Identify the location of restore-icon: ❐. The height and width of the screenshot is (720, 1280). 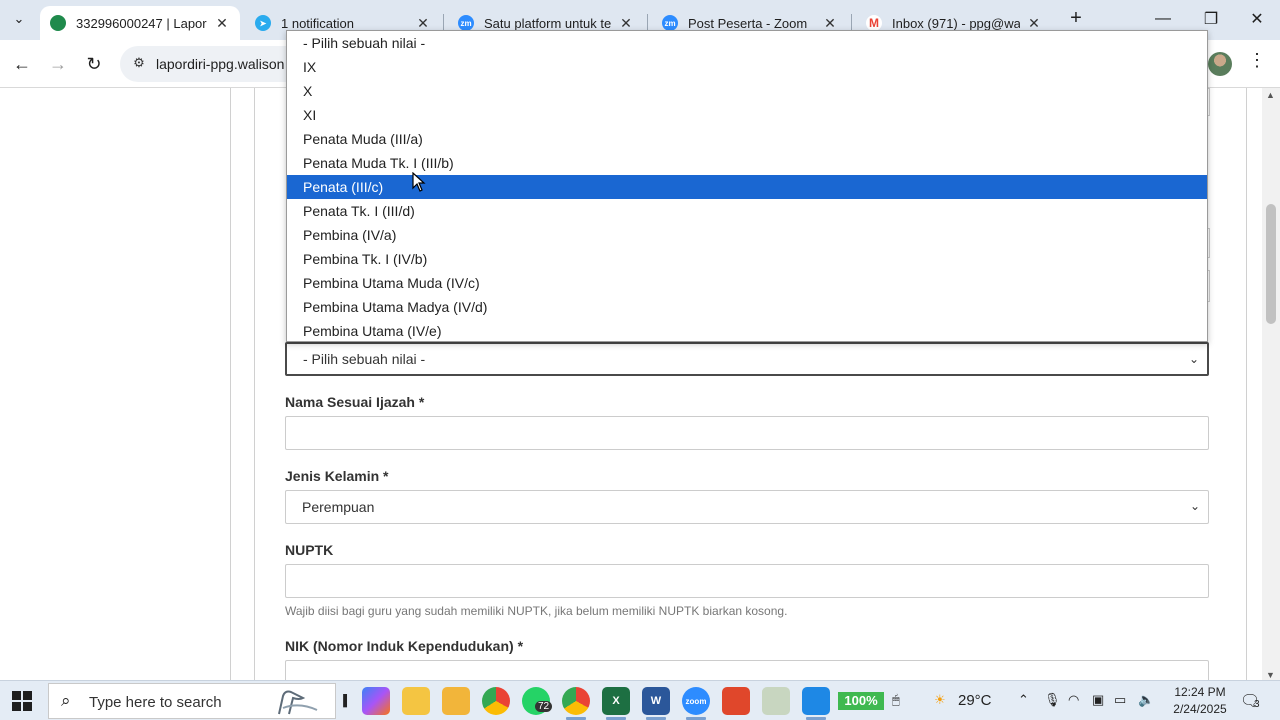
(1211, 19).